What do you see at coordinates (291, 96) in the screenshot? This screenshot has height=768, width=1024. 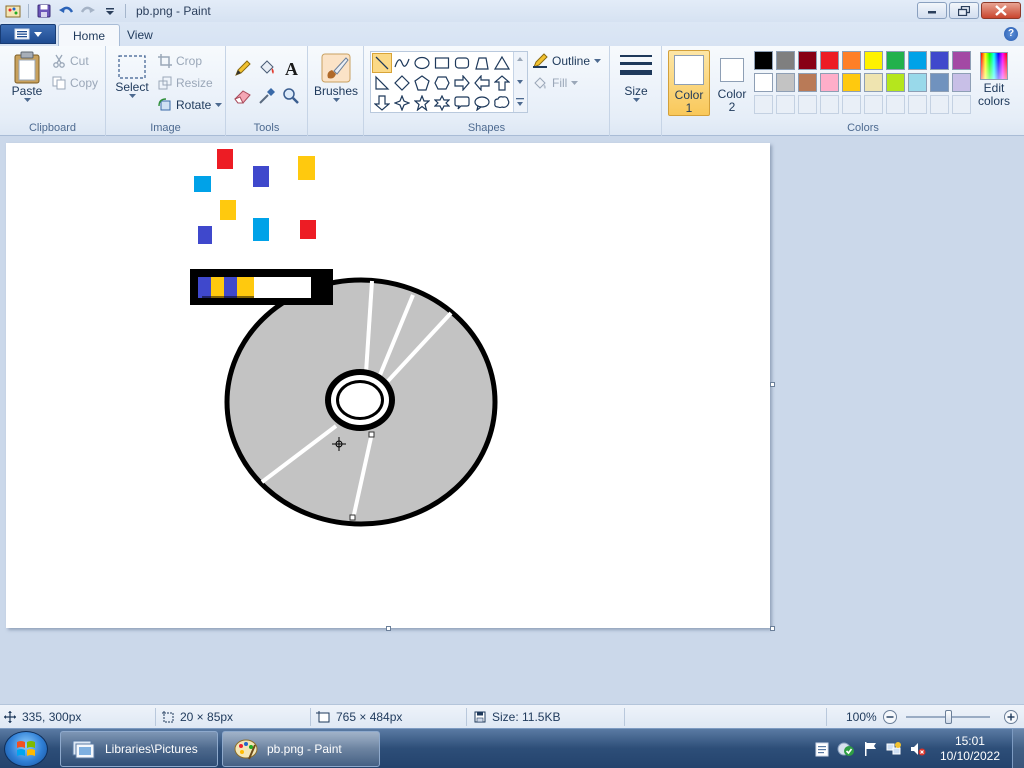 I see `magnifier-icon` at bounding box center [291, 96].